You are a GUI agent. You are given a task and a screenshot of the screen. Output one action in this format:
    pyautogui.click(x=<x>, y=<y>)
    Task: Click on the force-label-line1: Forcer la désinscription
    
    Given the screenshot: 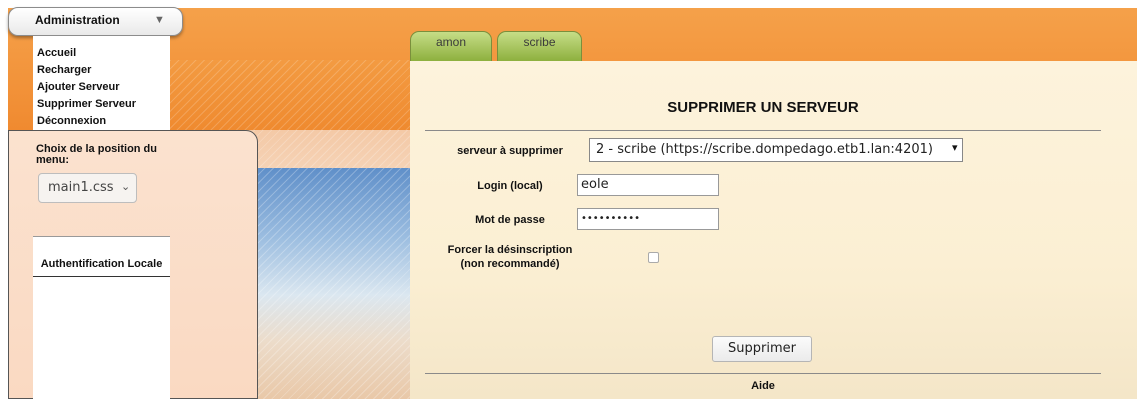 What is the action you would take?
    pyautogui.click(x=510, y=250)
    